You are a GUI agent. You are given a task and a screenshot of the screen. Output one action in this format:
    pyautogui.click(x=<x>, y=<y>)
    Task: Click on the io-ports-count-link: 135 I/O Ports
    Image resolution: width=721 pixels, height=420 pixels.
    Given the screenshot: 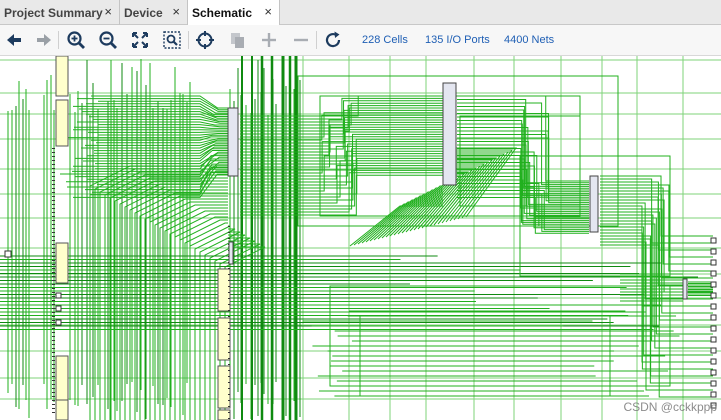 What is the action you would take?
    pyautogui.click(x=457, y=40)
    